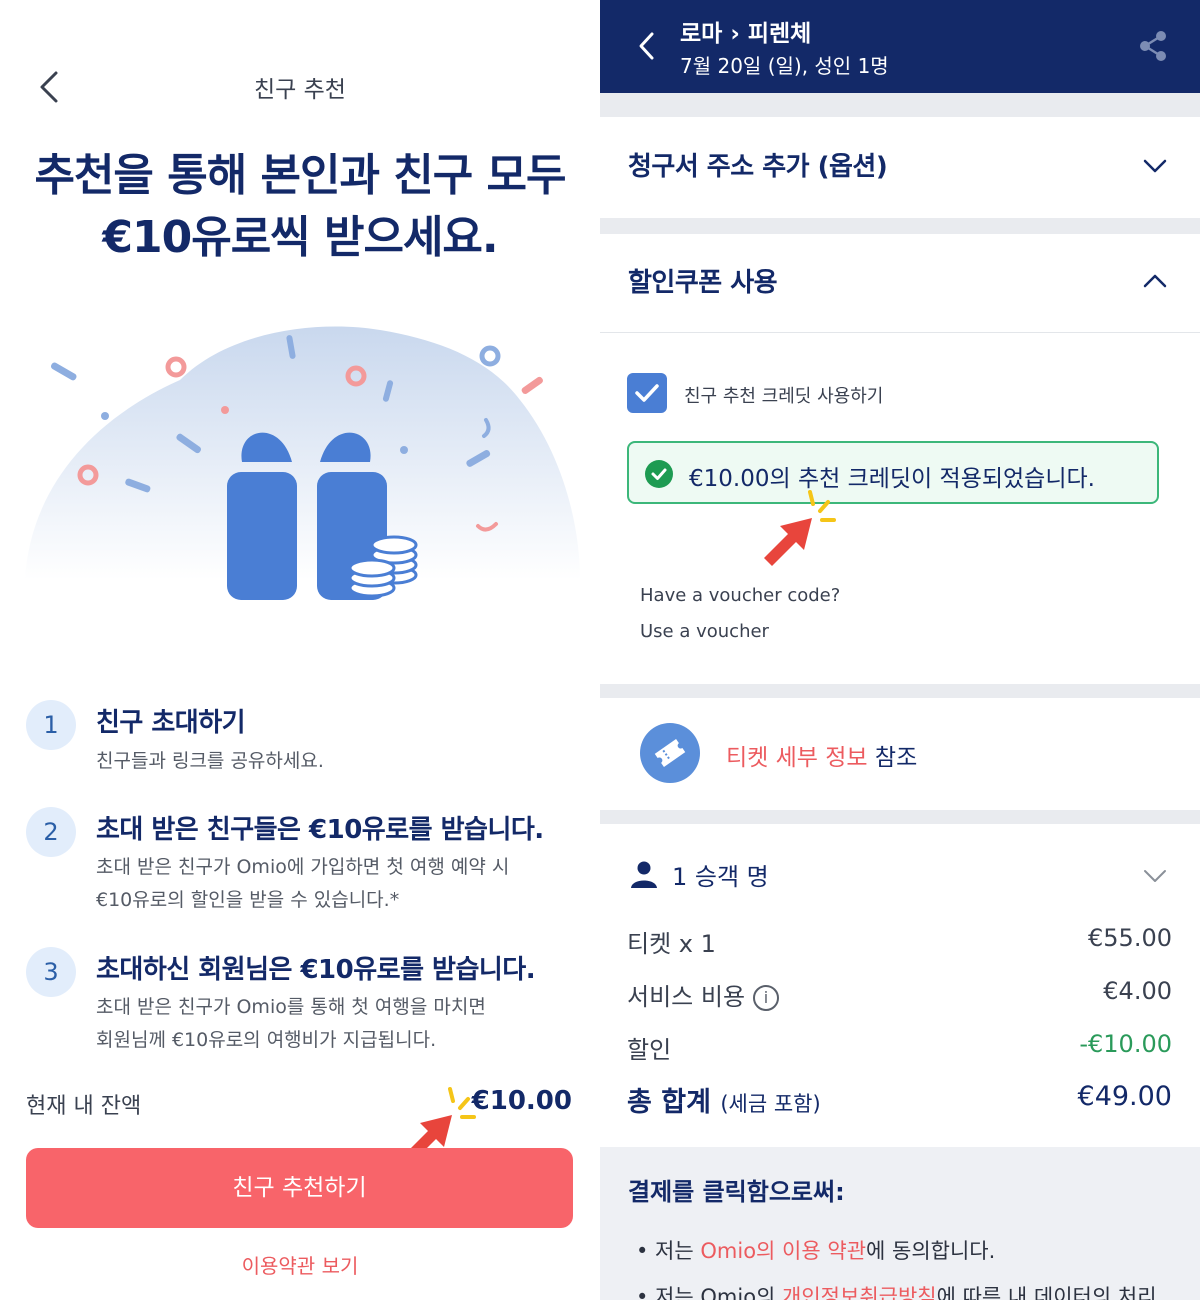  I want to click on legal-text: 에 따른 내 데이터의 처리, so click(1046, 1292).